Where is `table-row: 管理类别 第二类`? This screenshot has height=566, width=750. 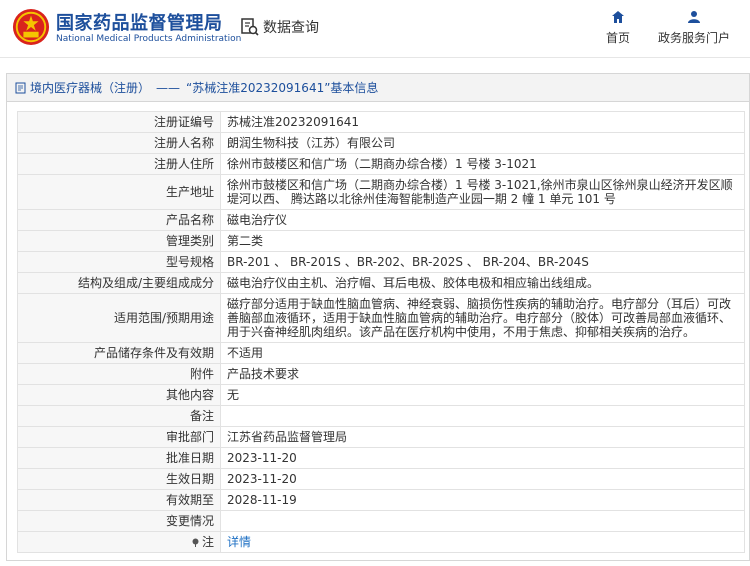
table-row: 管理类别 第二类 is located at coordinates (381, 241).